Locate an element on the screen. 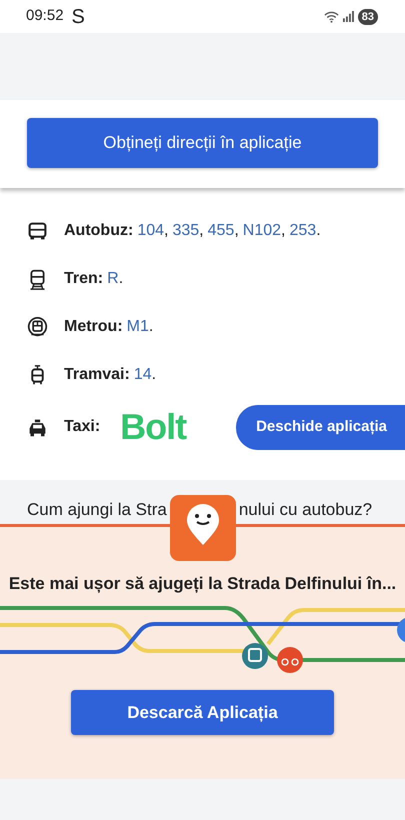 The height and width of the screenshot is (820, 405). mode-label: Autobuz: is located at coordinates (99, 231).